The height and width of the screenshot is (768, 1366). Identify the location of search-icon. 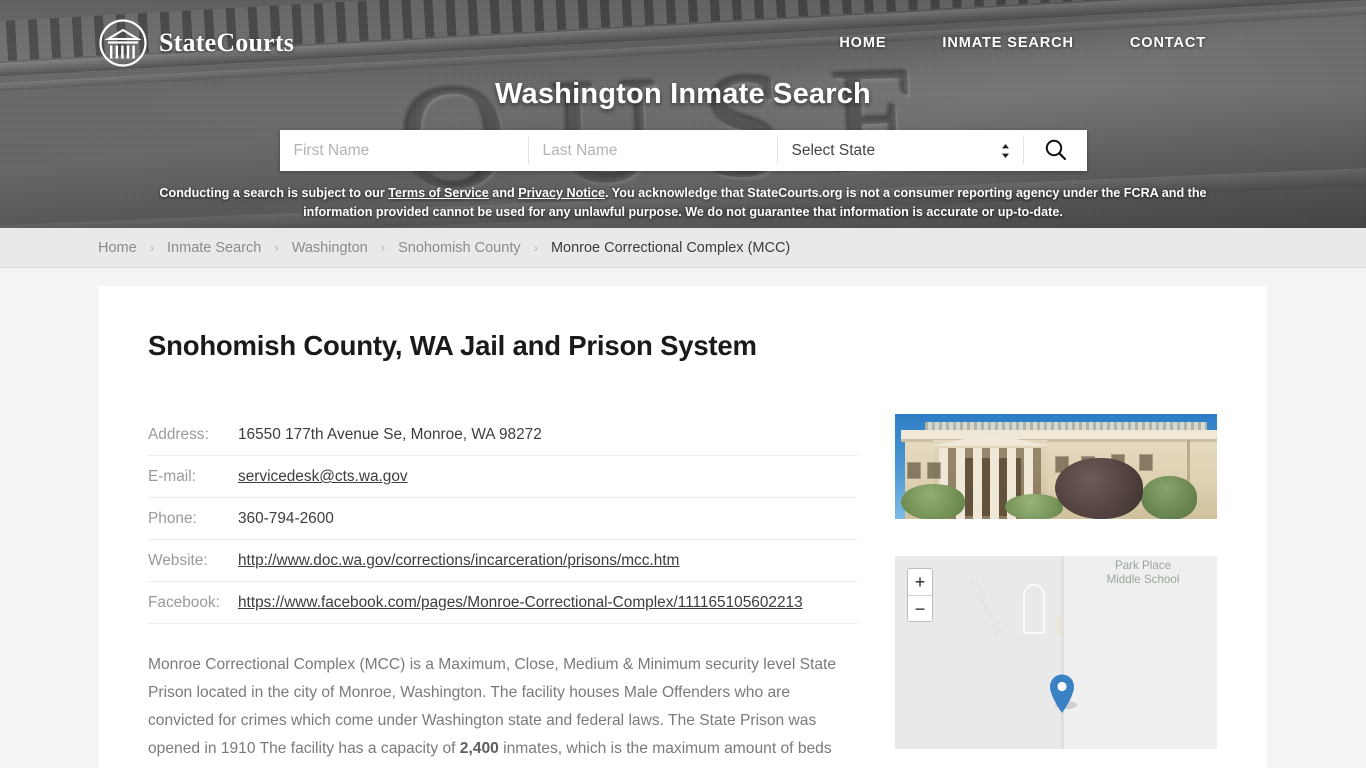
(1055, 151).